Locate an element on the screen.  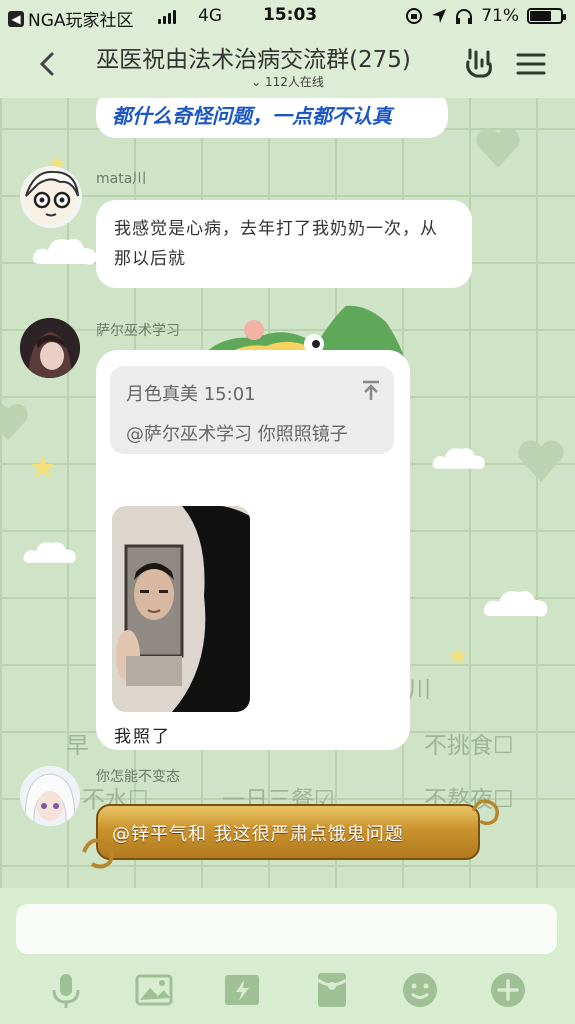
sender-name: 你怎能不变态 is located at coordinates (138, 777).